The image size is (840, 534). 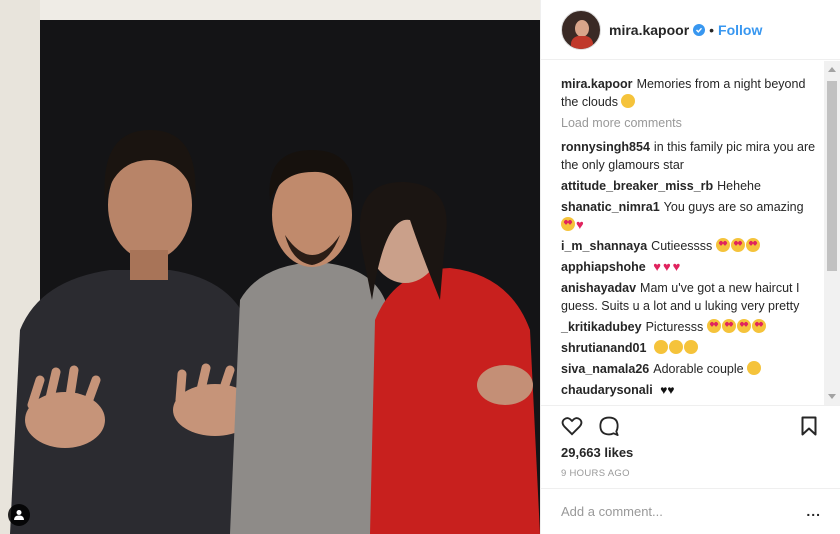 What do you see at coordinates (674, 327) in the screenshot?
I see `comment-text: Picturesss` at bounding box center [674, 327].